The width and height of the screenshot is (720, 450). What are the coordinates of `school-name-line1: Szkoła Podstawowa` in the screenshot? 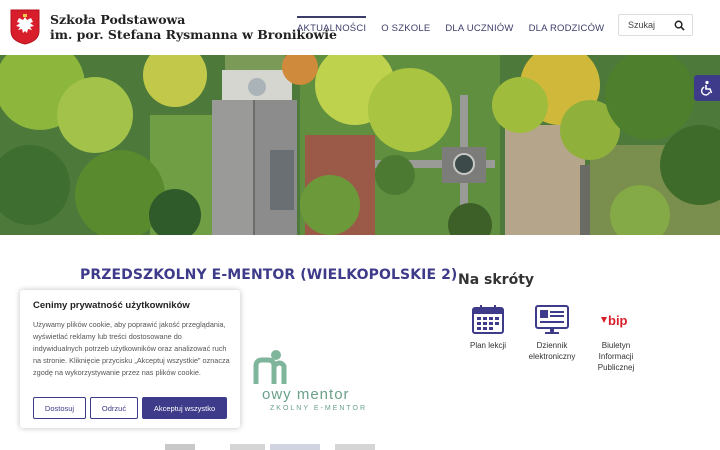 It's located at (193, 19).